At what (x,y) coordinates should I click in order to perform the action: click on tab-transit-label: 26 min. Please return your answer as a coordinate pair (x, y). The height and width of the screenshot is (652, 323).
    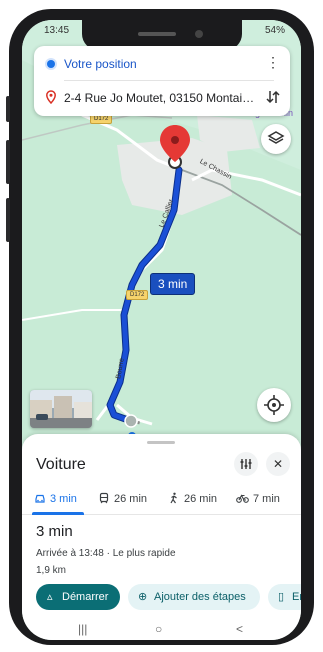
    Looking at the image, I should click on (131, 499).